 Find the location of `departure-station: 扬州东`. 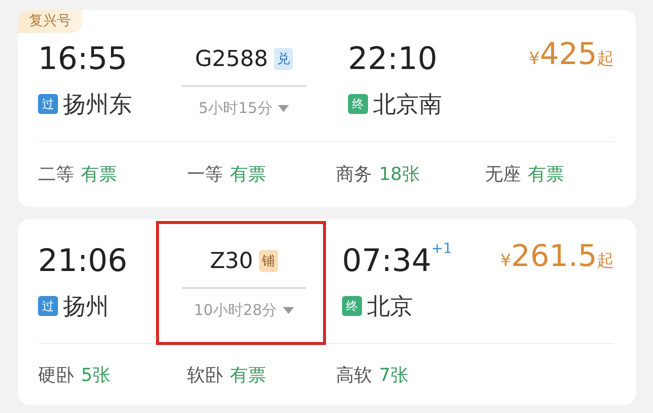

departure-station: 扬州东 is located at coordinates (97, 105).